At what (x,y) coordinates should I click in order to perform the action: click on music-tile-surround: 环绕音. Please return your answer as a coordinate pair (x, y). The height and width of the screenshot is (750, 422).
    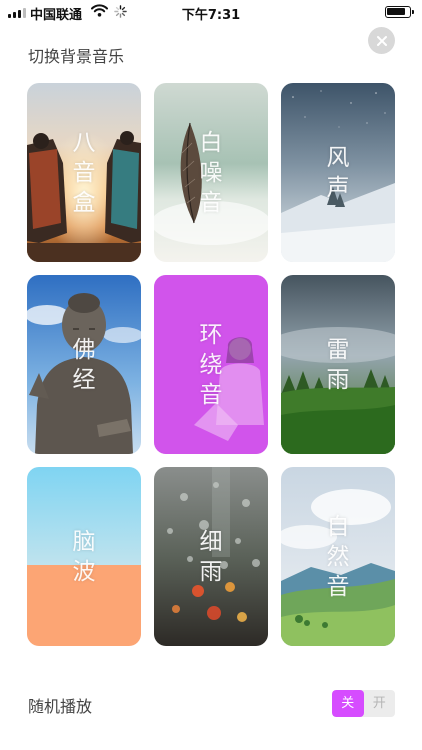
    Looking at the image, I should click on (211, 364).